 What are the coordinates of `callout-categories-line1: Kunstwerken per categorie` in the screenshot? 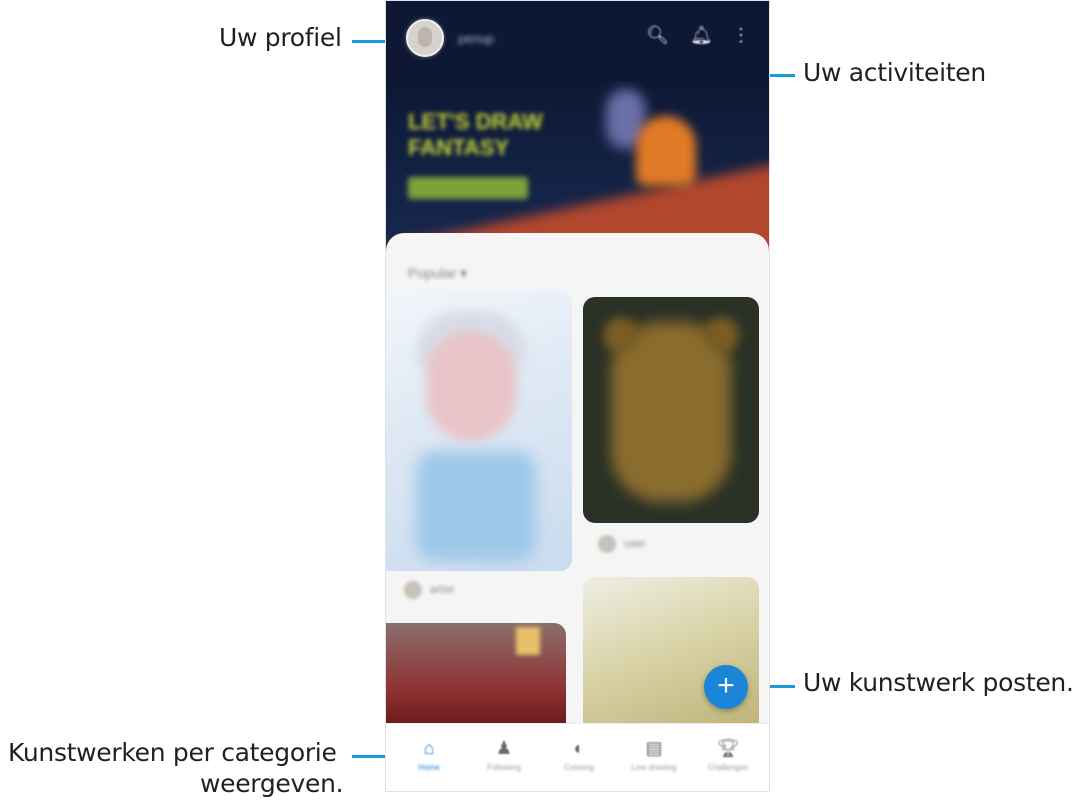 It's located at (172, 752).